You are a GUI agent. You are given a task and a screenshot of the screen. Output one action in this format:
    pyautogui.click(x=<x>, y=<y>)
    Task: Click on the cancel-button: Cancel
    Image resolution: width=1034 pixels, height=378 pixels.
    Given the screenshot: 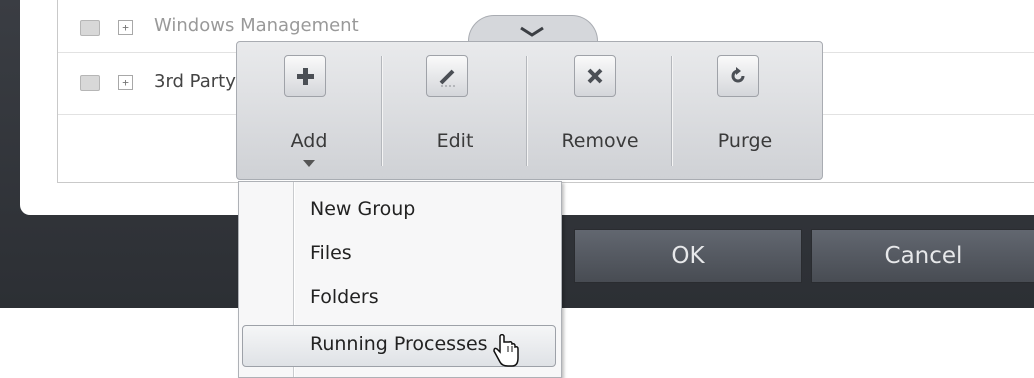 What is the action you would take?
    pyautogui.click(x=922, y=256)
    